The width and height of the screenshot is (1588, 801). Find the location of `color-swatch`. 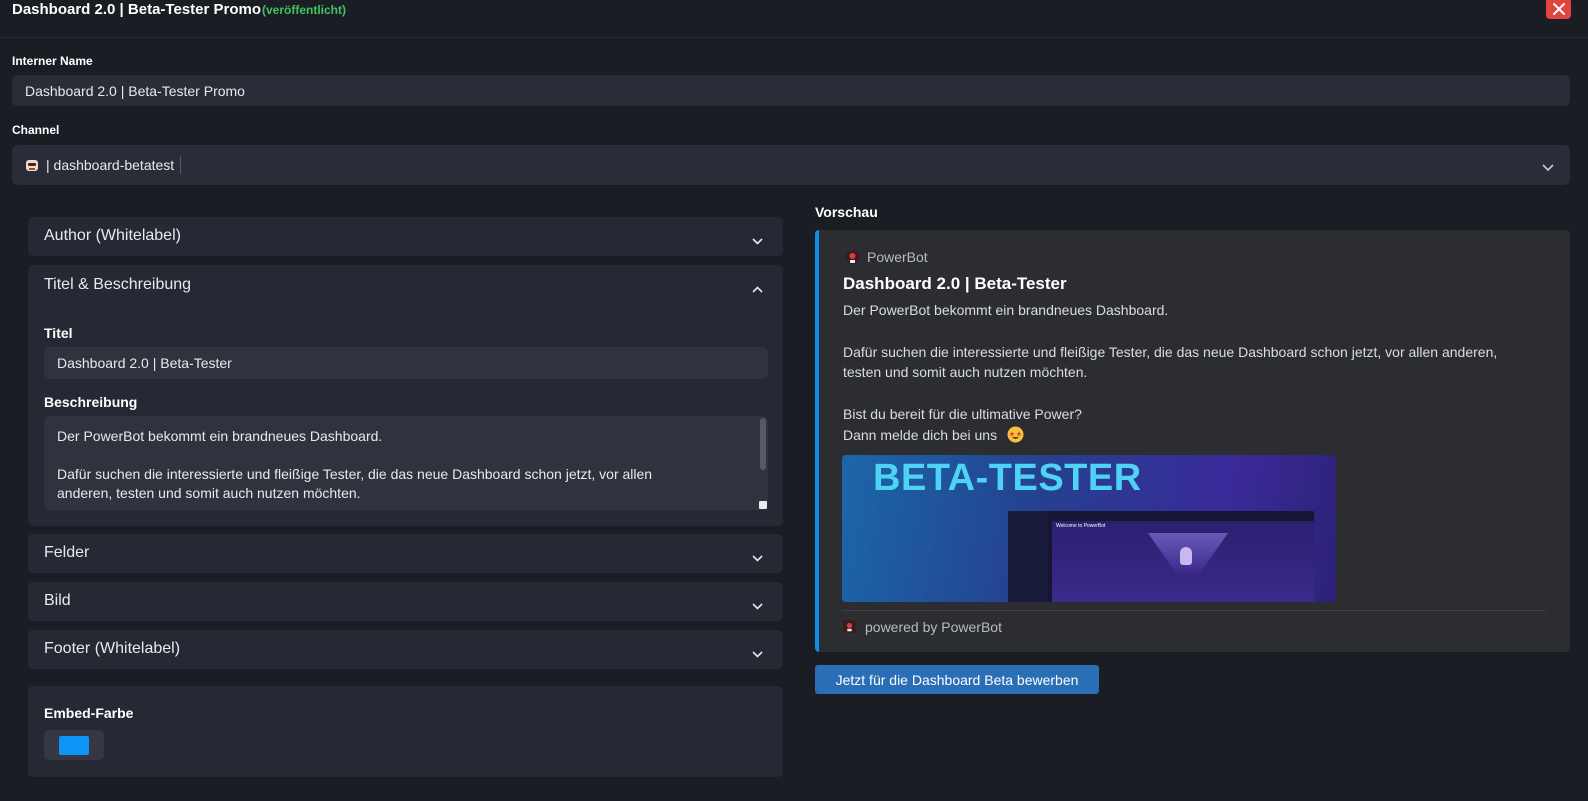

color-swatch is located at coordinates (74, 745).